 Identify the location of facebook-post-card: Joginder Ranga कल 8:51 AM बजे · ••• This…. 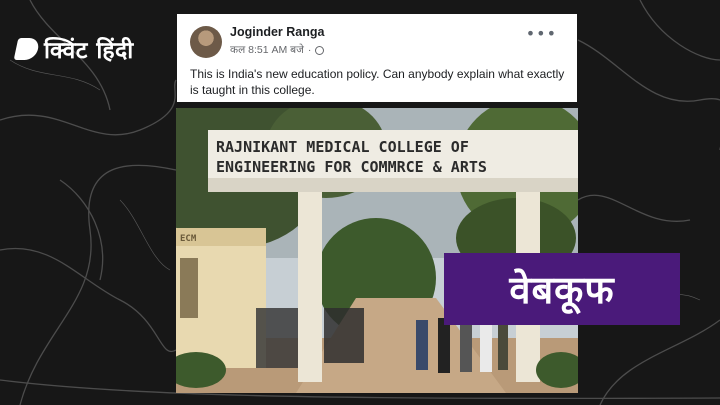
(377, 58).